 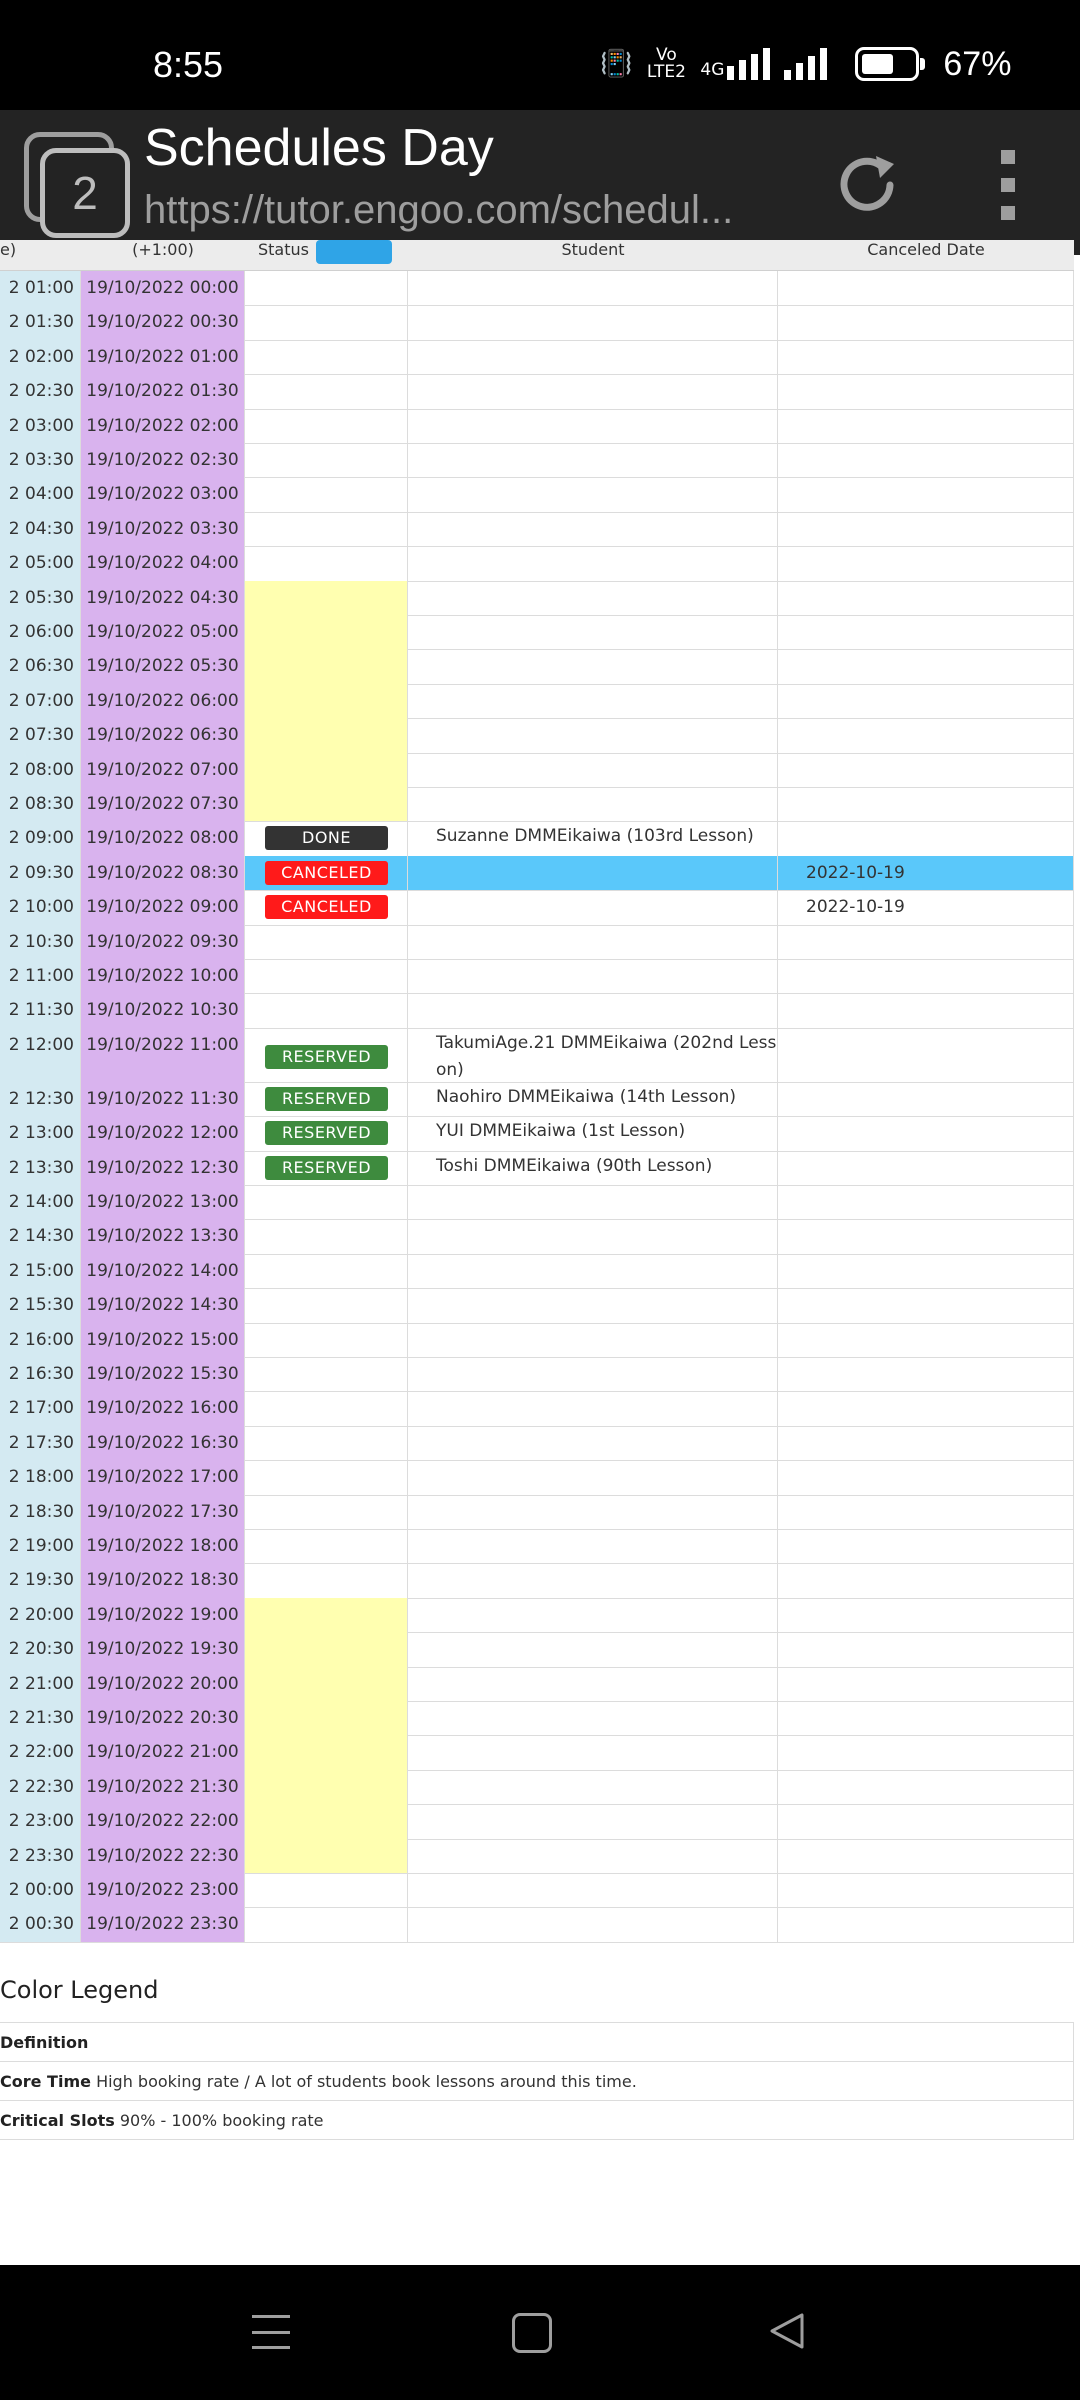 I want to click on table-row: 2 15:30 19/10/2022 14:30, so click(x=537, y=1306).